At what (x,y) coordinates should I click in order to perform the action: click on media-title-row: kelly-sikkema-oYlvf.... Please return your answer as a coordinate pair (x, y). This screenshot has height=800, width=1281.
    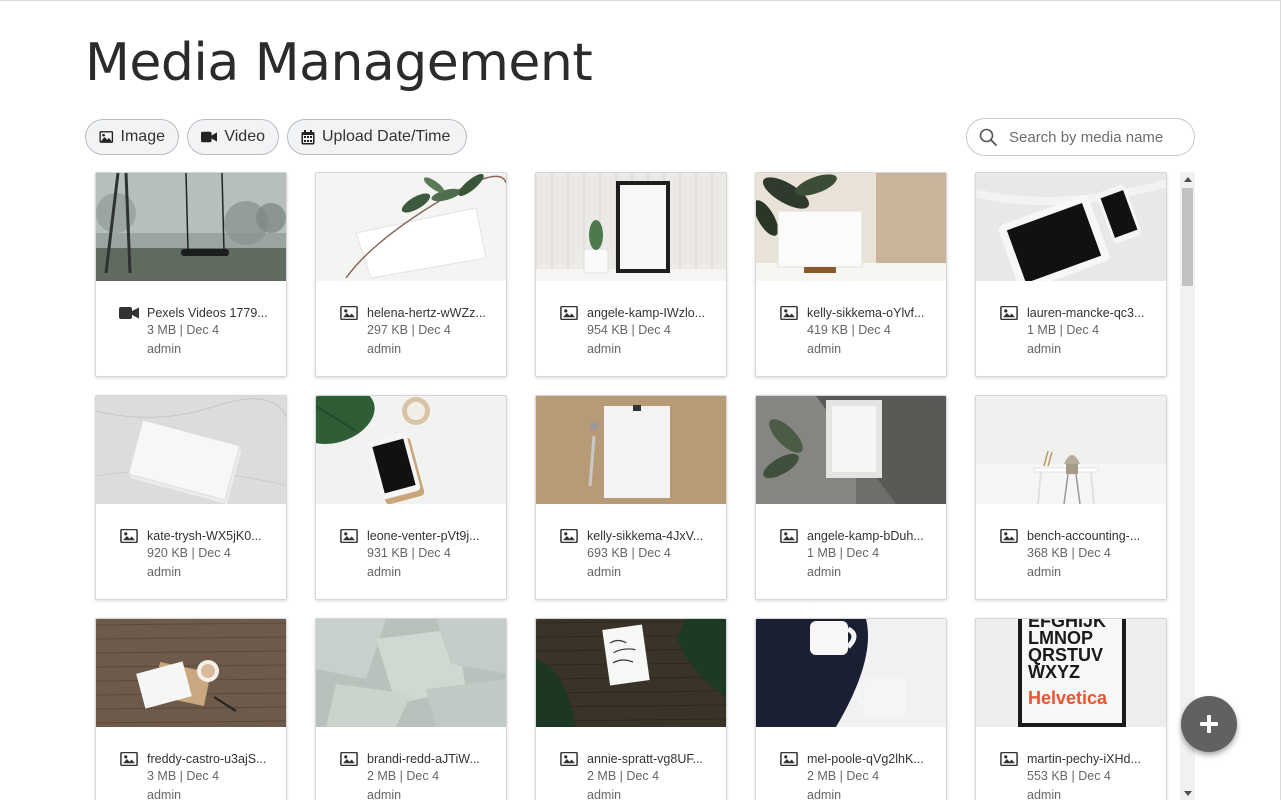
    Looking at the image, I should click on (859, 312).